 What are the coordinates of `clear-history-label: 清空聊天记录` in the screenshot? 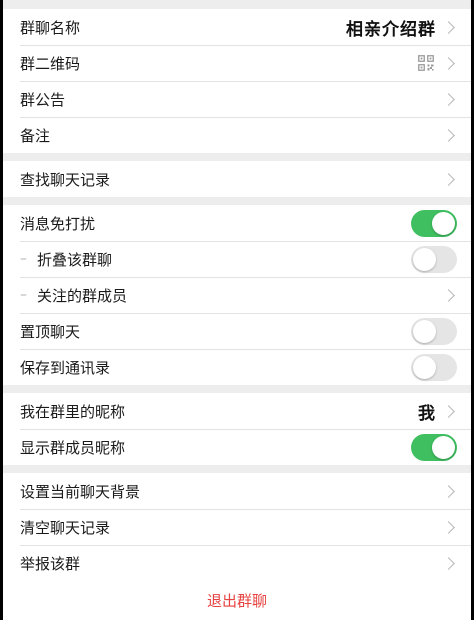 It's located at (65, 527).